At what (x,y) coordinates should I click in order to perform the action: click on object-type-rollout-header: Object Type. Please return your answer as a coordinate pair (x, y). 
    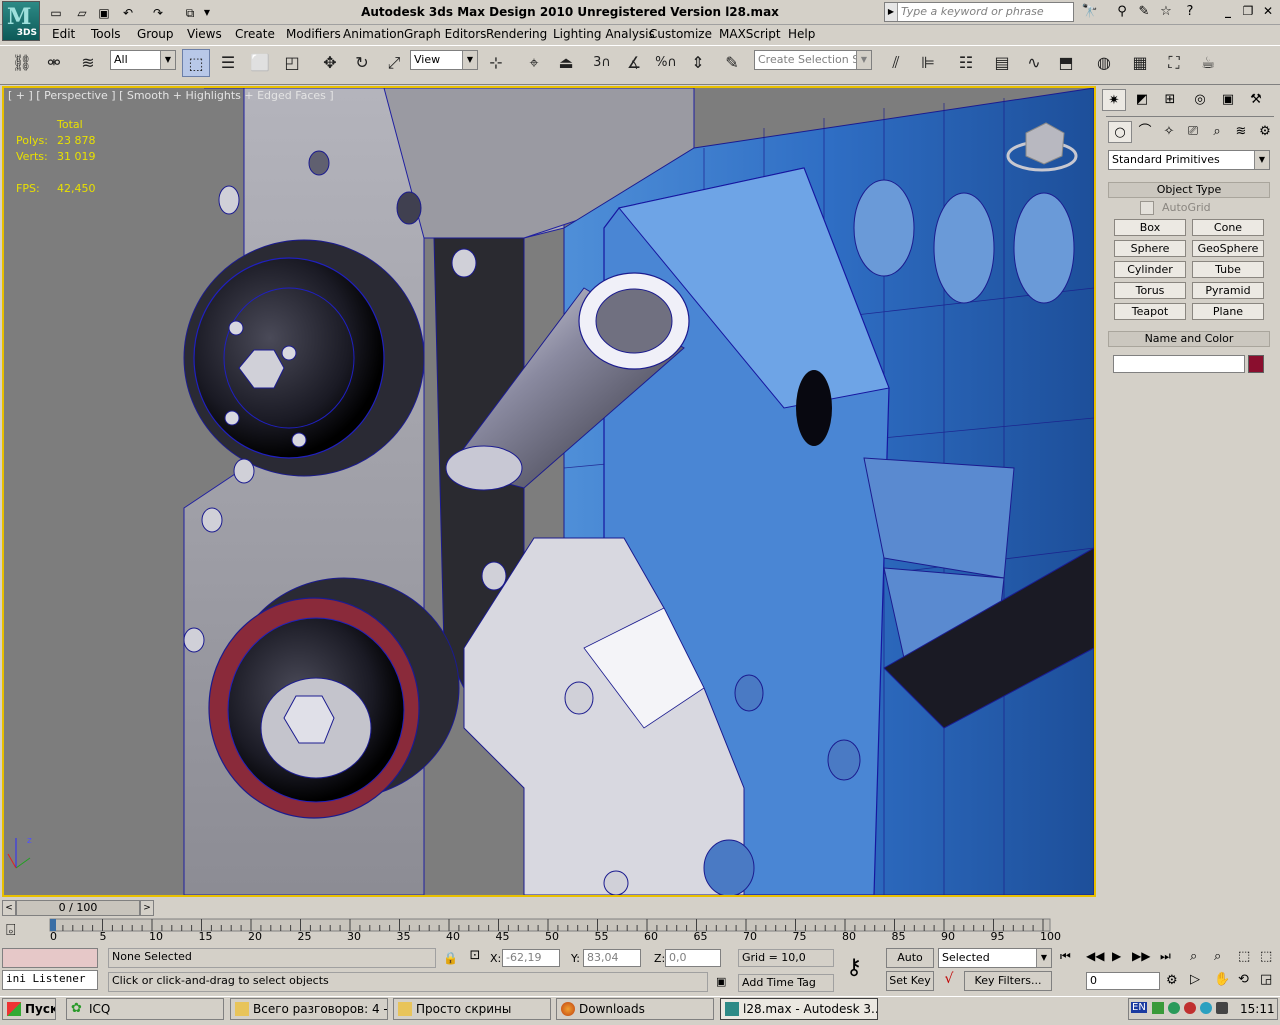
    Looking at the image, I should click on (1189, 190).